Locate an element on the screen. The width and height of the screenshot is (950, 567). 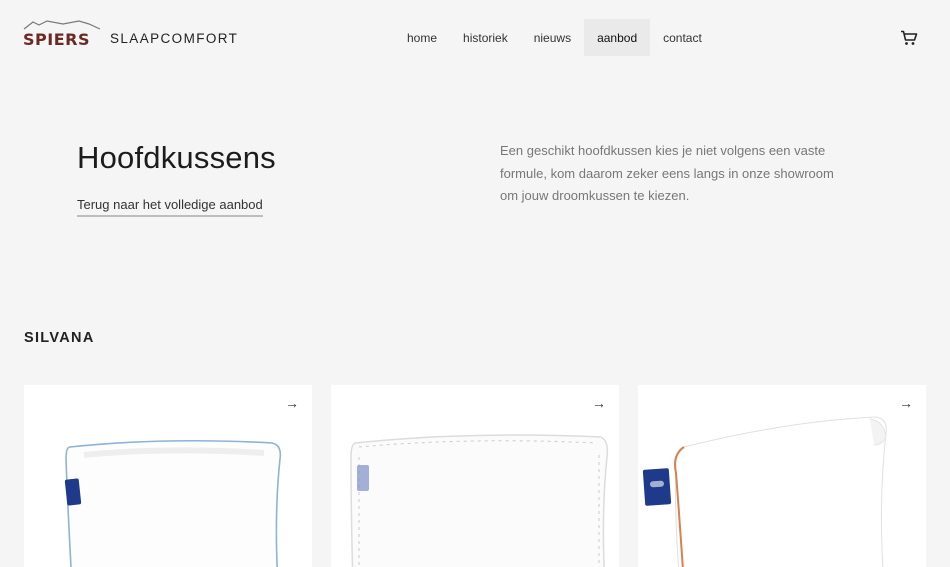
nav-item-aanbod: aanbod is located at coordinates (617, 37).